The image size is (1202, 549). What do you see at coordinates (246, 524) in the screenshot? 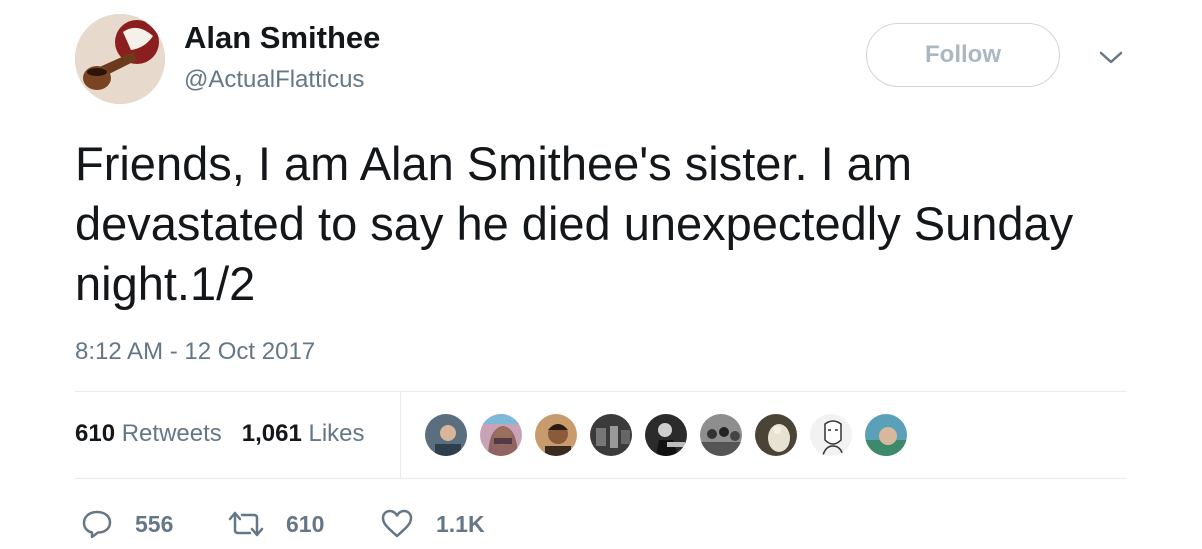
I see `retweet-icon` at bounding box center [246, 524].